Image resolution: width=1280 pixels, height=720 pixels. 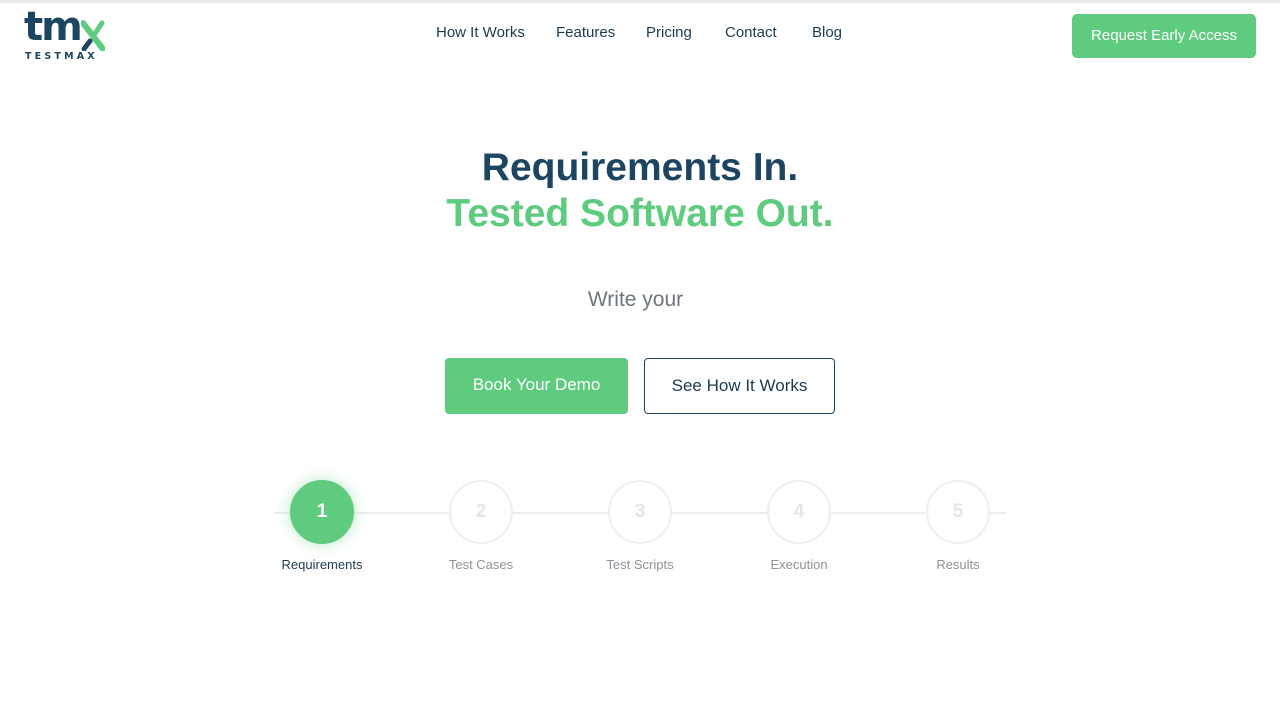 What do you see at coordinates (480, 34) in the screenshot?
I see `nav-how-it-works: How It Works` at bounding box center [480, 34].